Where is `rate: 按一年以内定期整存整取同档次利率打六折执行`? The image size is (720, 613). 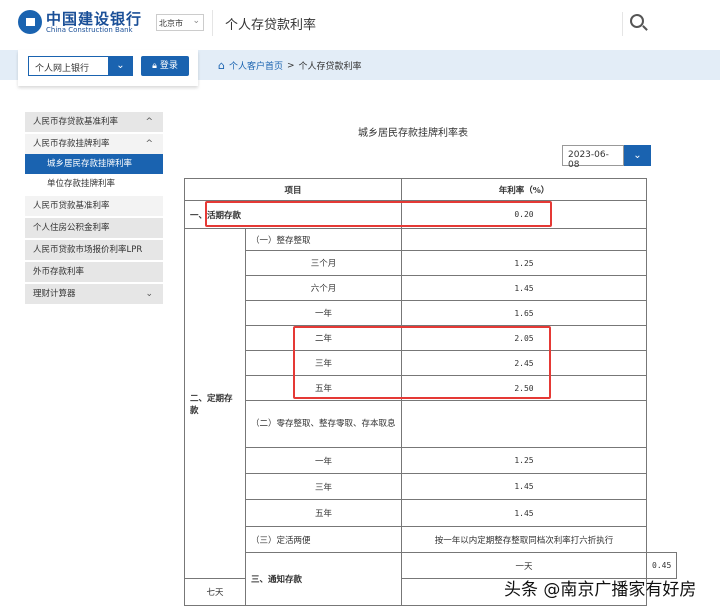 rate: 按一年以内定期整存整取同档次利率打六折执行 is located at coordinates (524, 539).